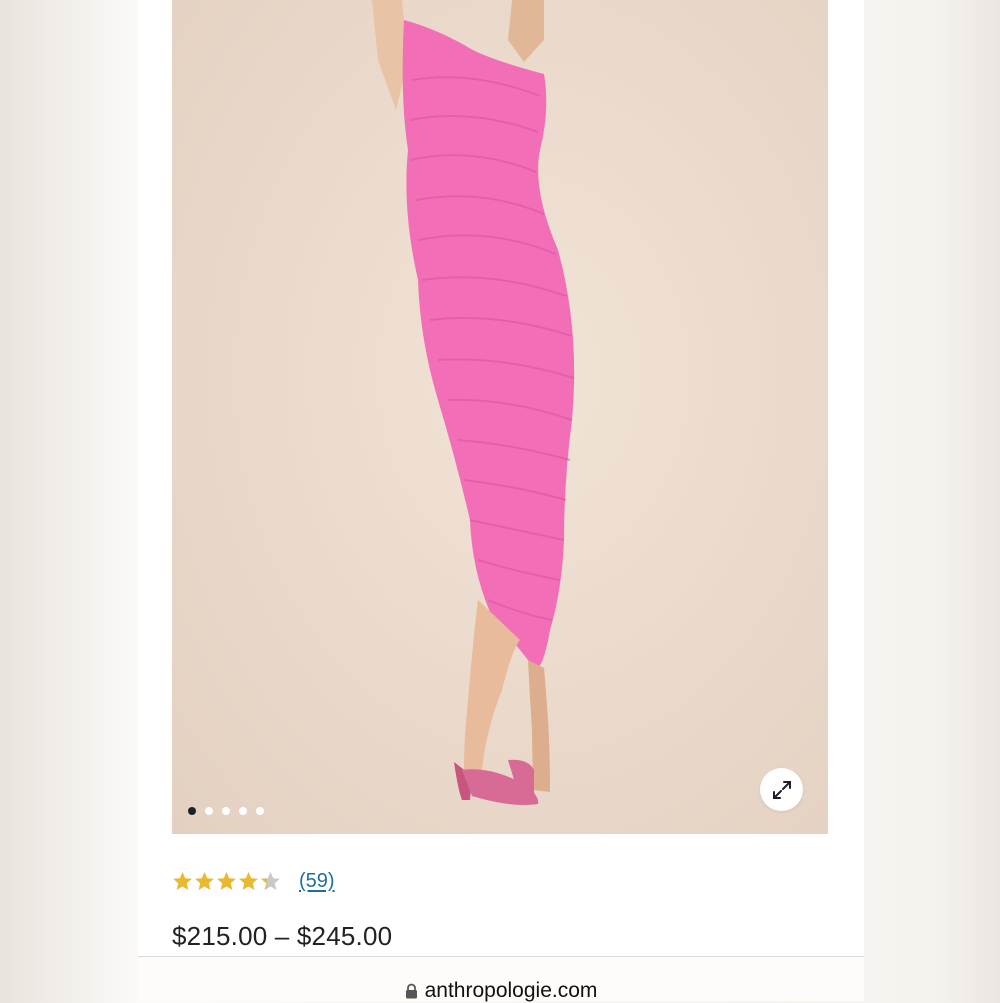  What do you see at coordinates (511, 990) in the screenshot?
I see `url-text: anthropologie.com` at bounding box center [511, 990].